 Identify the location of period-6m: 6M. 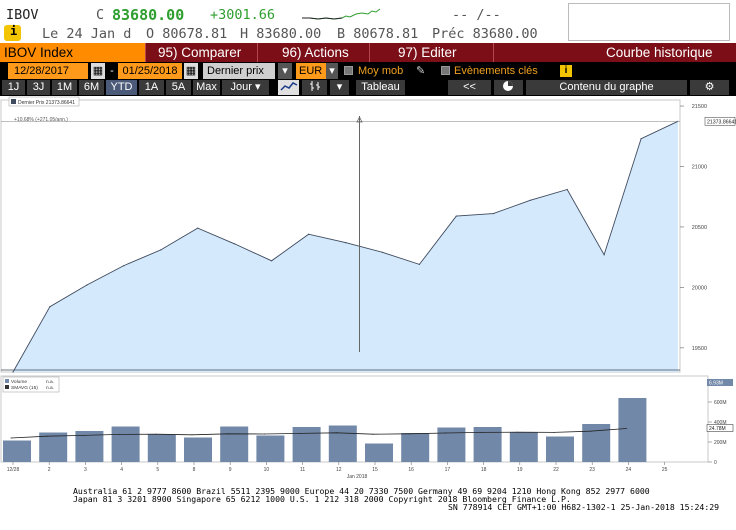
(92, 87).